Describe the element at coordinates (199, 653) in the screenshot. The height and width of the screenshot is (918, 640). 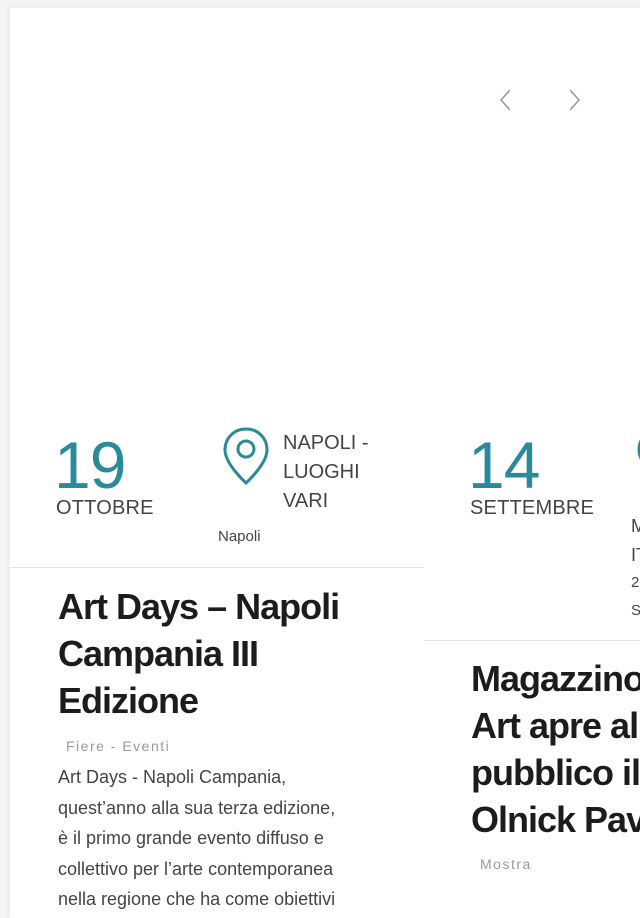
I see `event-title: Art Days – Napoli Campania III Edizione` at that location.